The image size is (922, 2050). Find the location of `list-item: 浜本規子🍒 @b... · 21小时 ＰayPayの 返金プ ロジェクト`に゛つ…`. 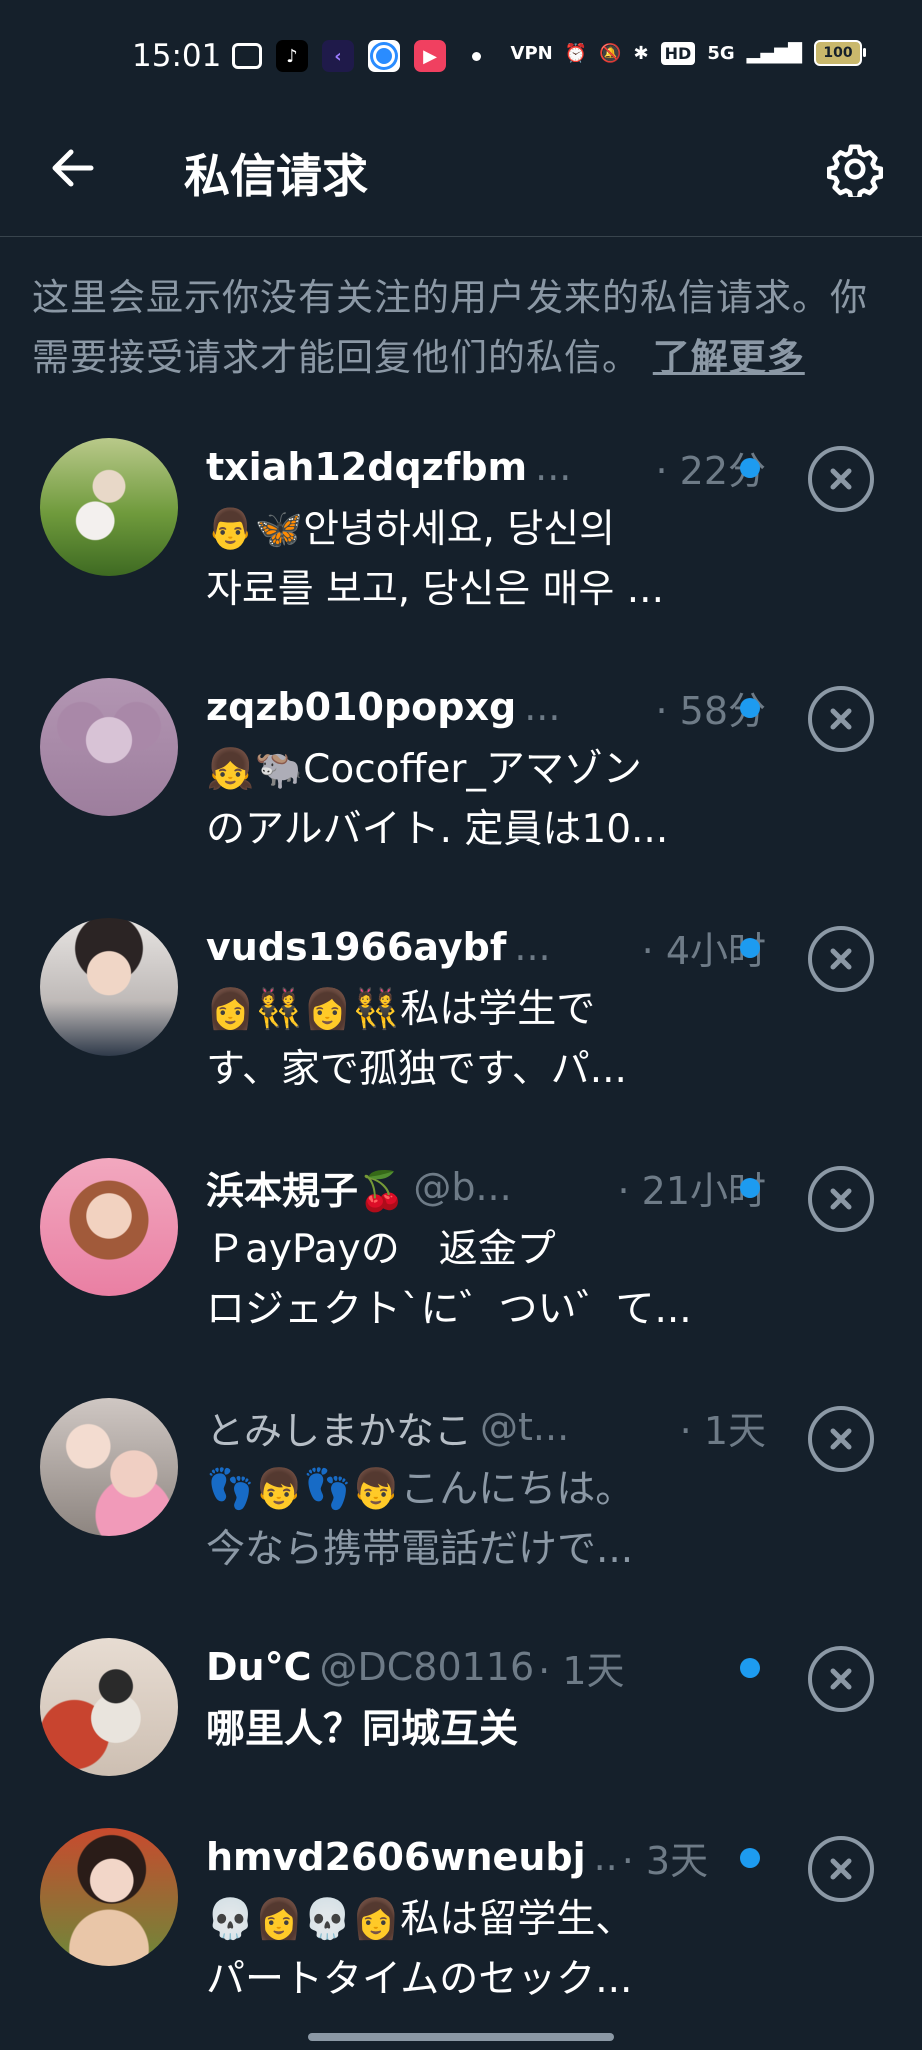

list-item: 浜本規子🍒 @b... · 21小时 ＰayPayの 返金プ ロジェクト`に゛つ… is located at coordinates (461, 1260).